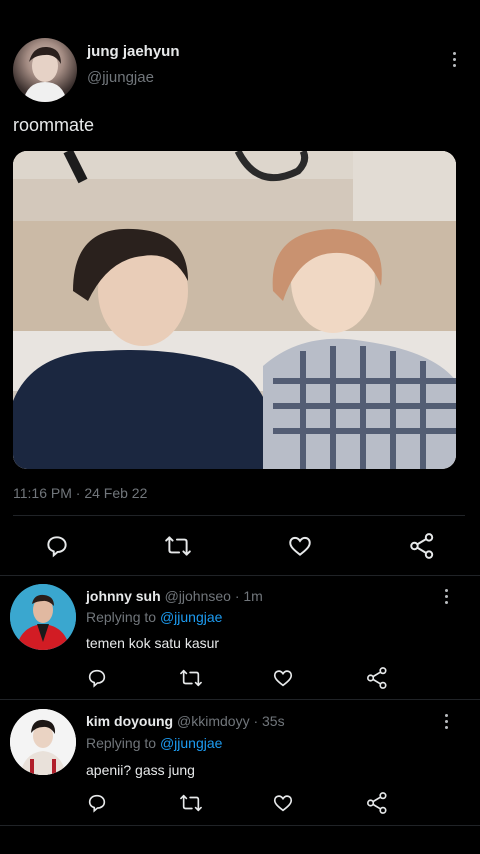 The width and height of the screenshot is (480, 854). I want to click on reply-author-handle: @jjohnseo, so click(198, 596).